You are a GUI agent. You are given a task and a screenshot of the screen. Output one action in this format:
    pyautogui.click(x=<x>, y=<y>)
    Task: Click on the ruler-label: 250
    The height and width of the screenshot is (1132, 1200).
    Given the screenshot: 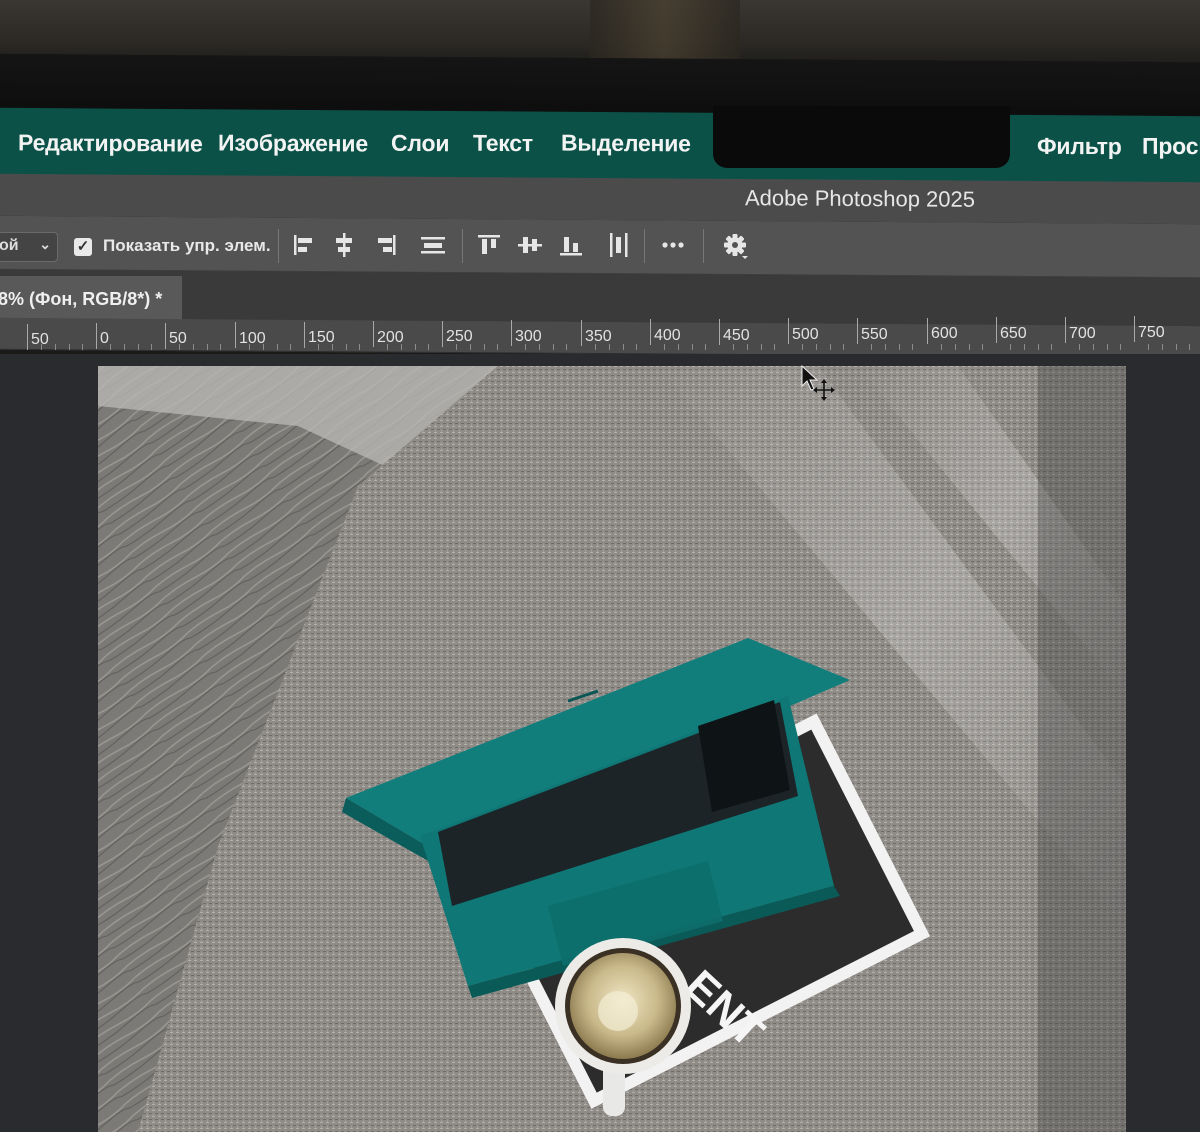 What is the action you would take?
    pyautogui.click(x=459, y=336)
    